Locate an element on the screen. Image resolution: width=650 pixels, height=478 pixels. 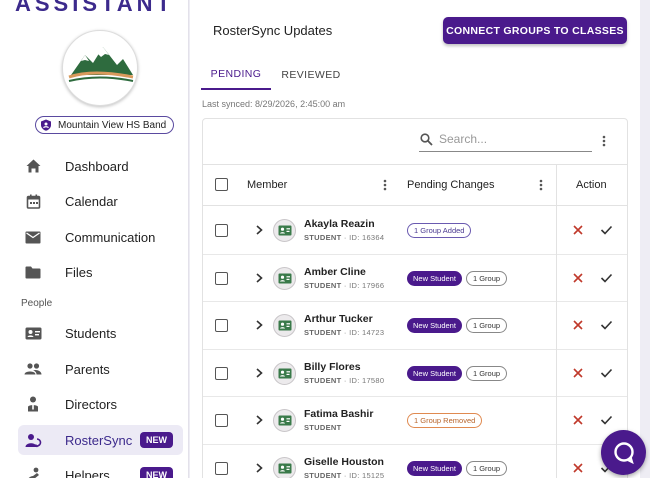
sidebar-item-label: Dashboard is located at coordinates (97, 166).